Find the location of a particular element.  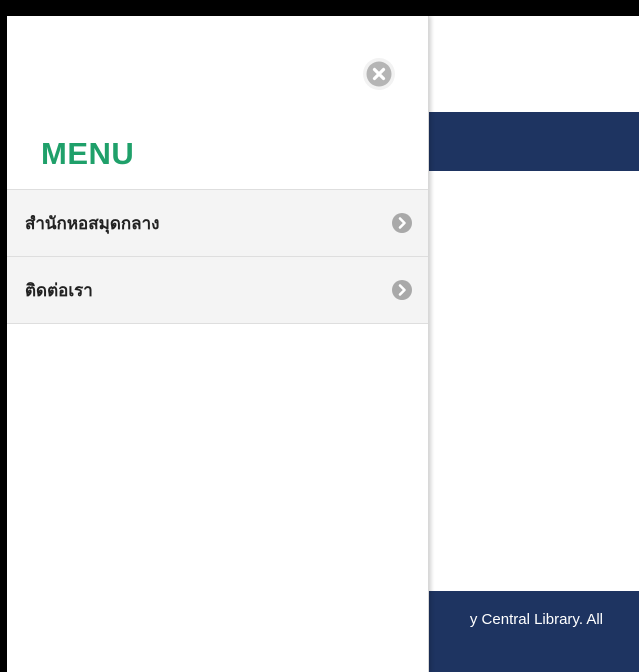

close-menu-button is located at coordinates (379, 74).